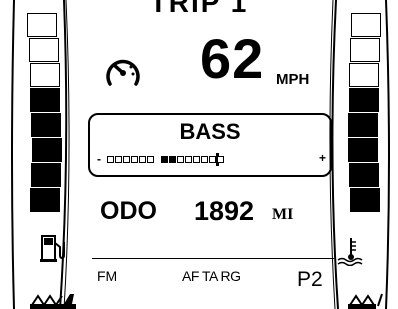 This screenshot has height=309, width=398. What do you see at coordinates (310, 279) in the screenshot?
I see `radio-preset: P2` at bounding box center [310, 279].